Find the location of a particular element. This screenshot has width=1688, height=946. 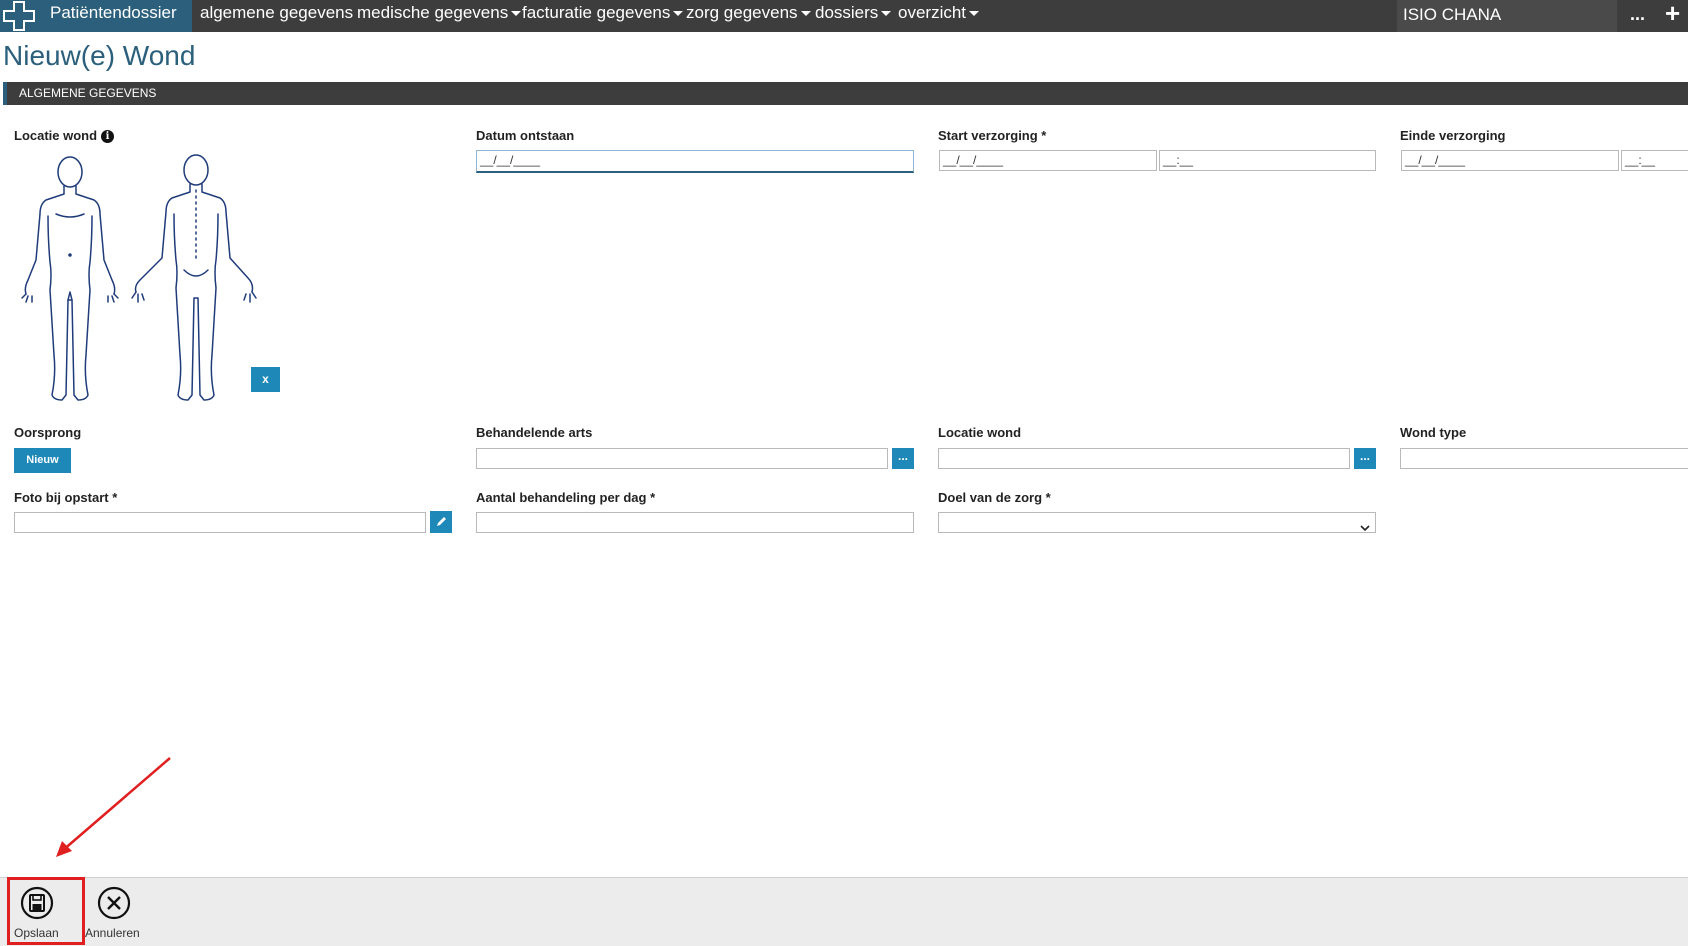

start-verzorging-date-input: __/__/____ is located at coordinates (1048, 160).